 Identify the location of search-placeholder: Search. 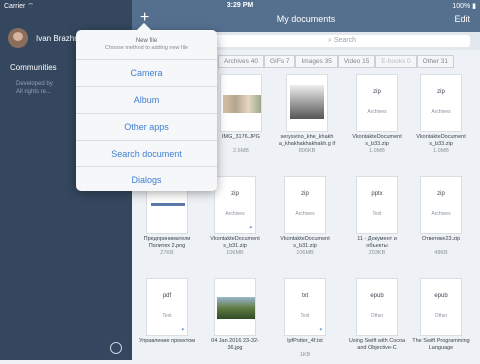
(345, 40).